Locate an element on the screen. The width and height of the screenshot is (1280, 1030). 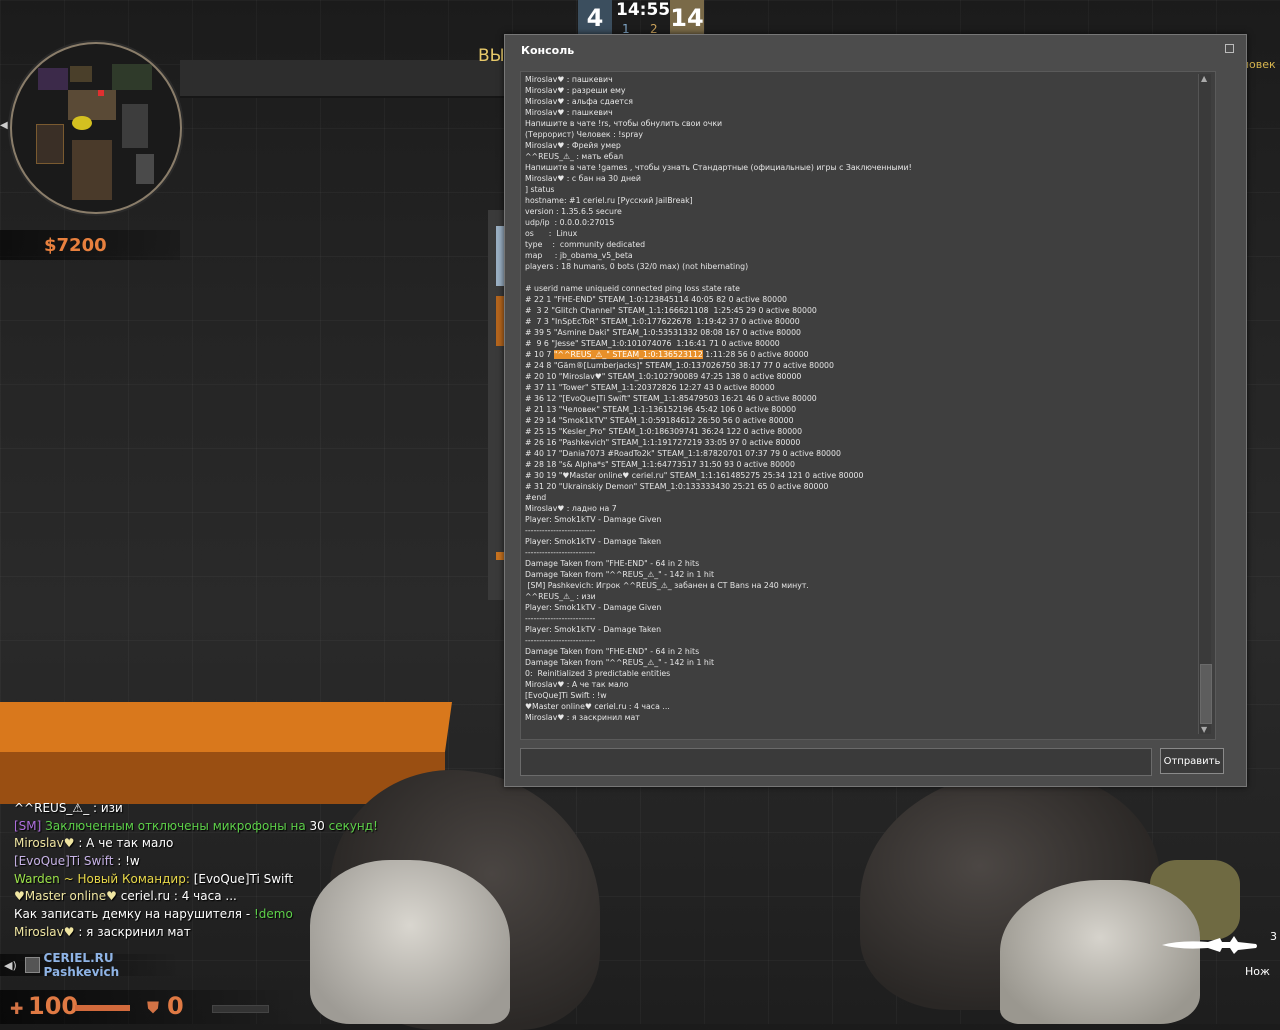
chat-message: Miroslav♥ : я заскринил мат is located at coordinates (244, 933).